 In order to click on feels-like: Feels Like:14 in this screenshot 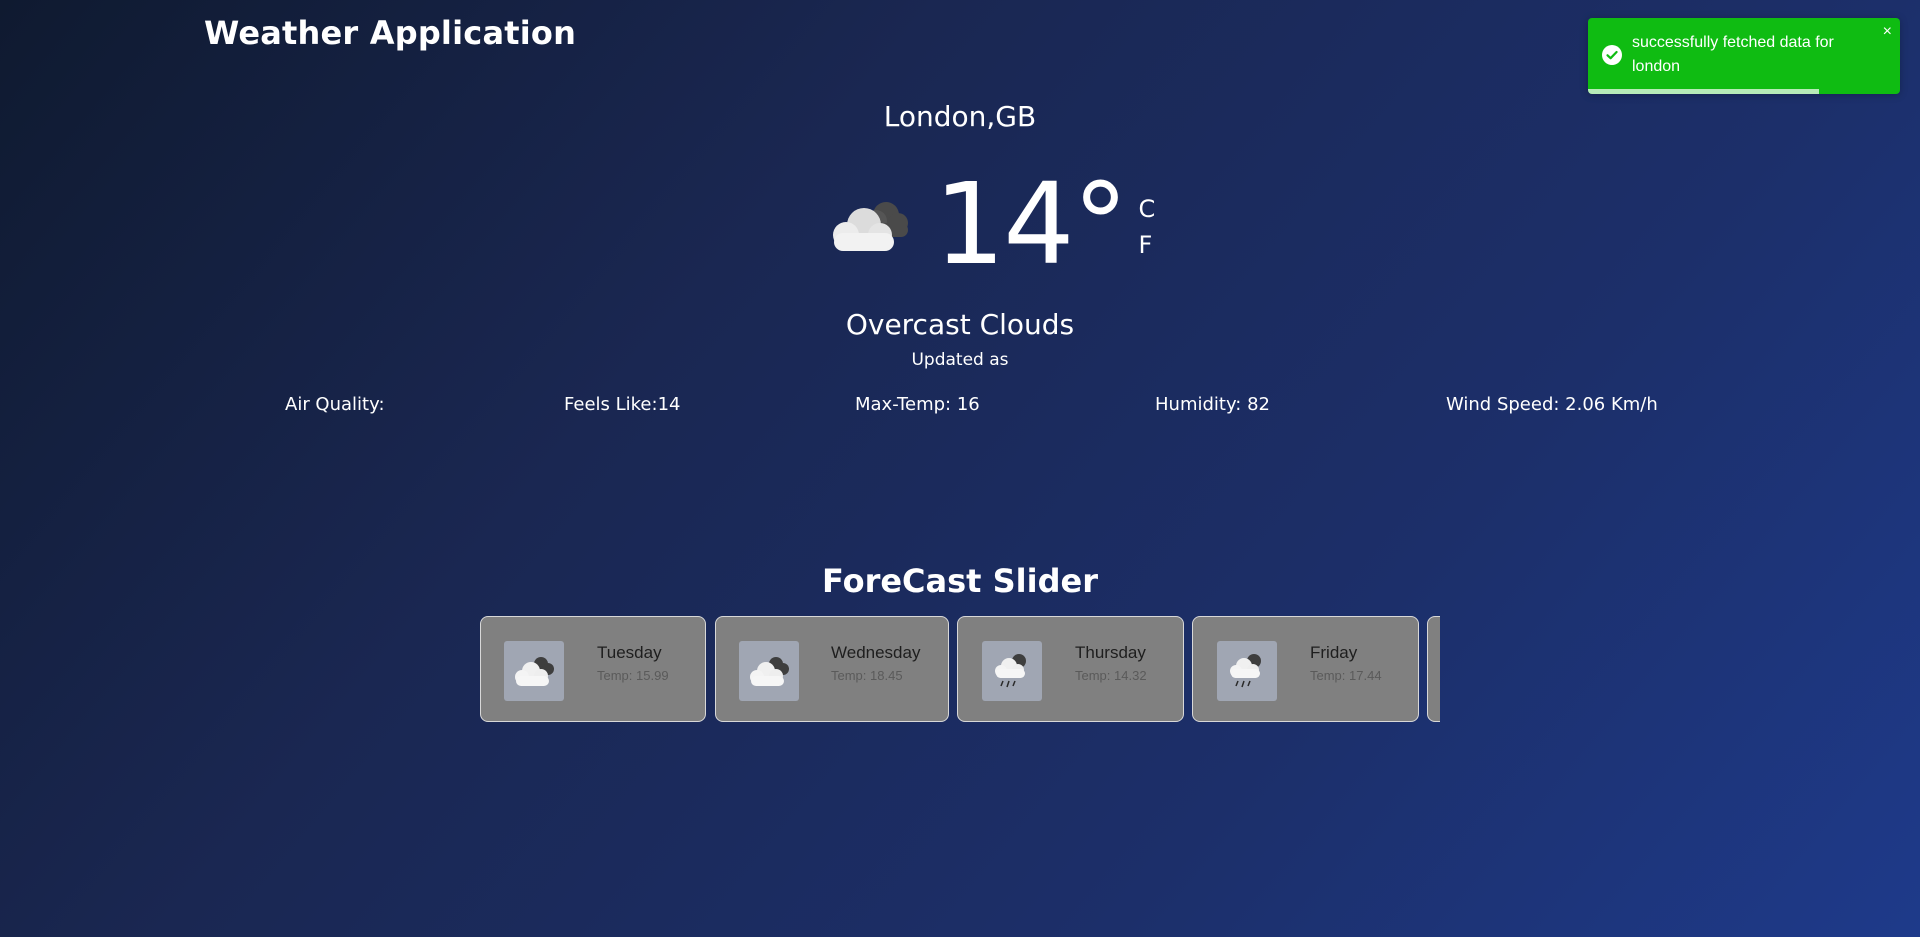, I will do `click(622, 404)`.